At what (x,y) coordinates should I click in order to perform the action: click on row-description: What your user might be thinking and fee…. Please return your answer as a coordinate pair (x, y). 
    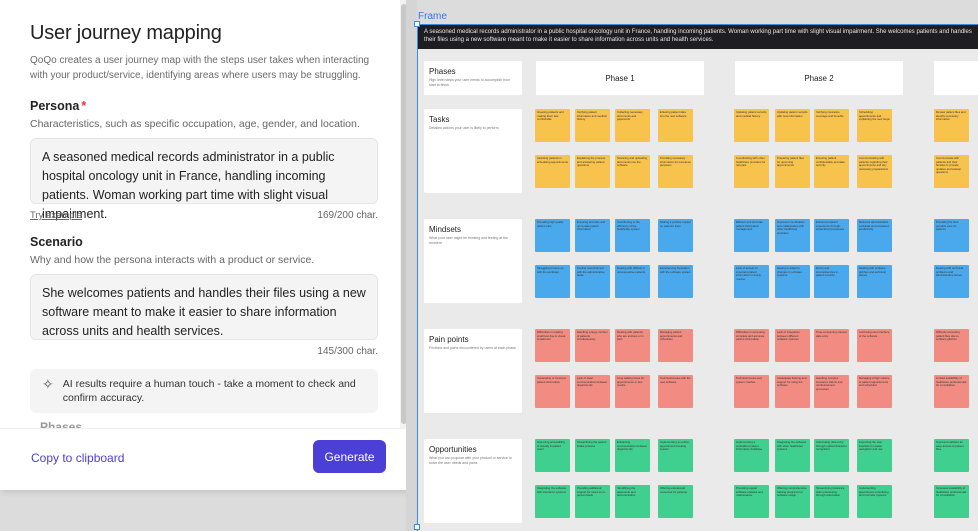
    Looking at the image, I should click on (468, 240).